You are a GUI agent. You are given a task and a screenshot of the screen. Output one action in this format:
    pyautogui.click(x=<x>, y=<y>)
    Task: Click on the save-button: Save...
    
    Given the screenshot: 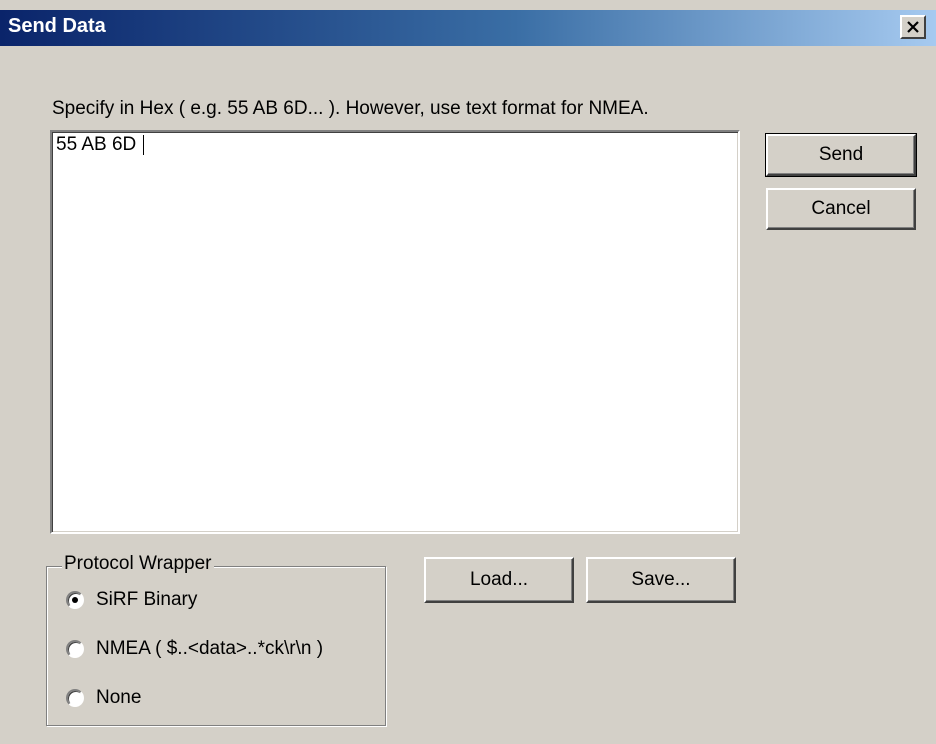 What is the action you would take?
    pyautogui.click(x=661, y=580)
    